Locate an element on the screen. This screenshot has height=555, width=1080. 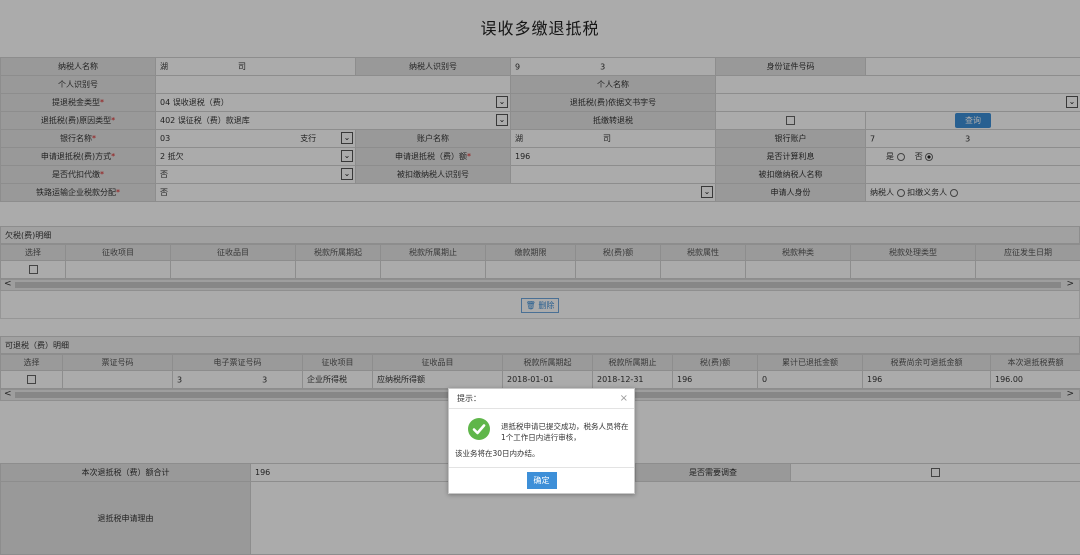
close-icon: × is located at coordinates (624, 399).